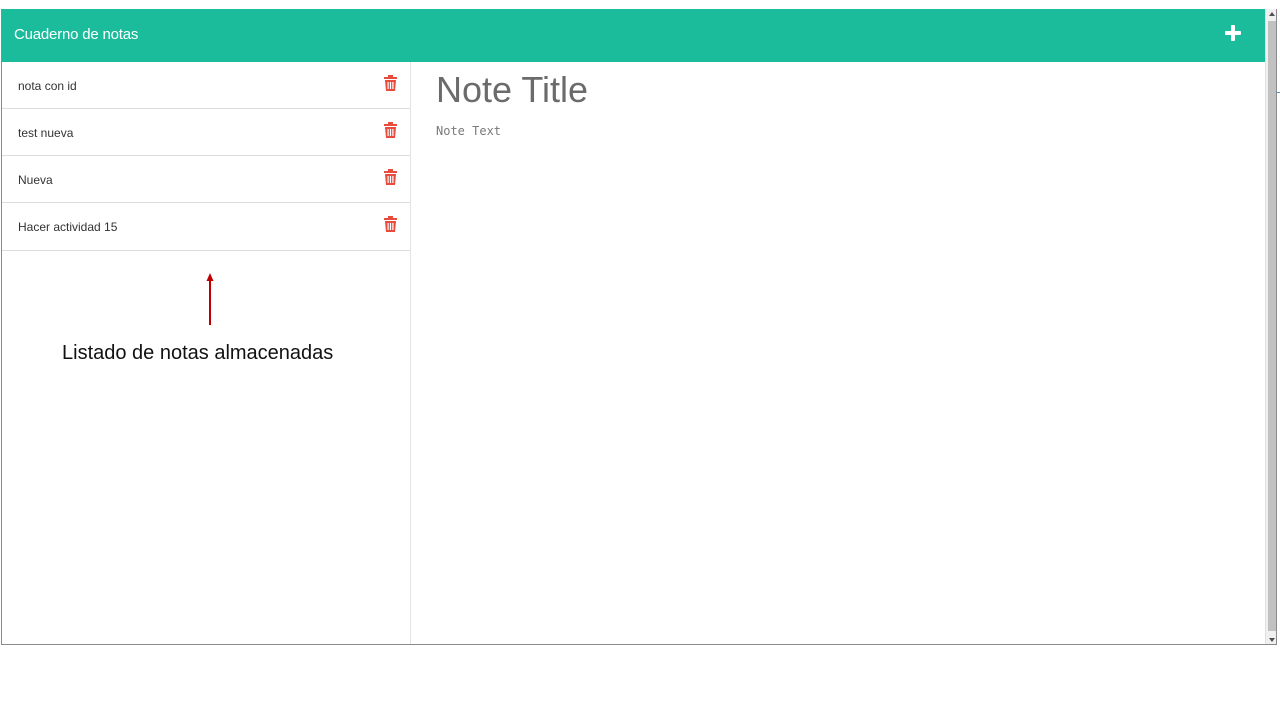 This screenshot has width=1280, height=720. I want to click on scroll-thumb, so click(1272, 326).